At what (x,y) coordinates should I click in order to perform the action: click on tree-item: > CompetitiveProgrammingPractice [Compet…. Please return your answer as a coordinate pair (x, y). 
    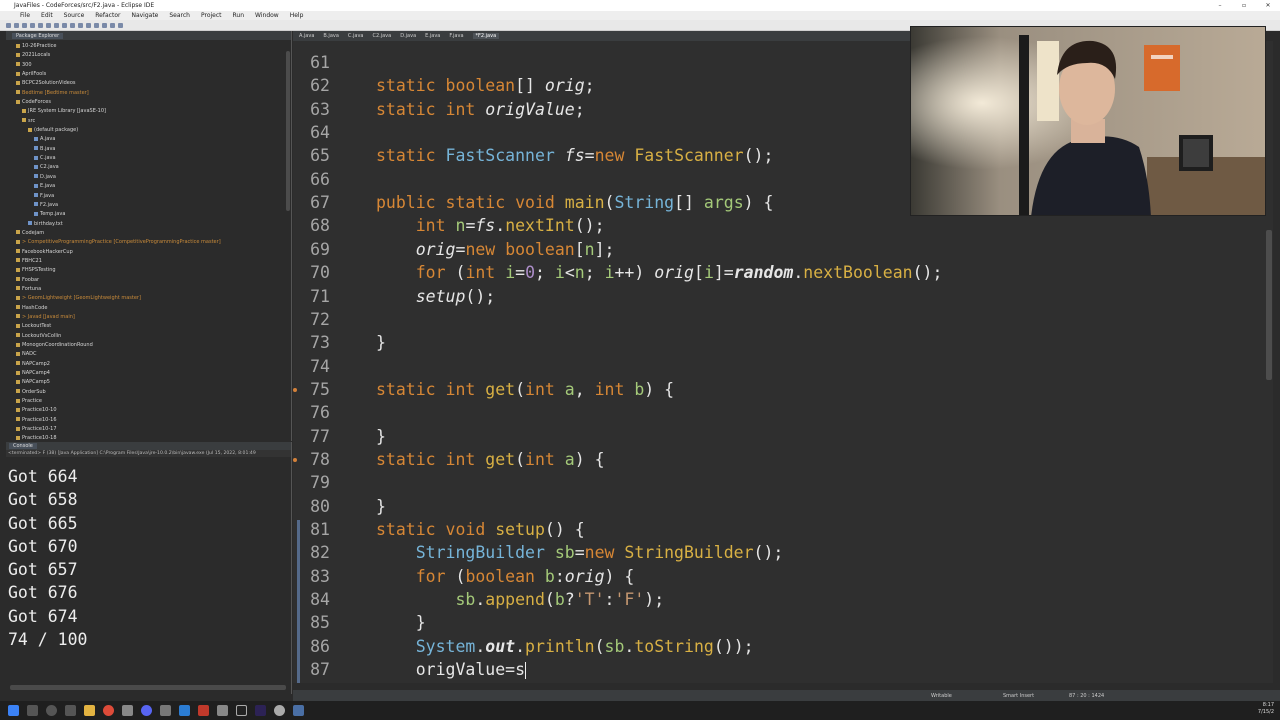
    Looking at the image, I should click on (150, 242).